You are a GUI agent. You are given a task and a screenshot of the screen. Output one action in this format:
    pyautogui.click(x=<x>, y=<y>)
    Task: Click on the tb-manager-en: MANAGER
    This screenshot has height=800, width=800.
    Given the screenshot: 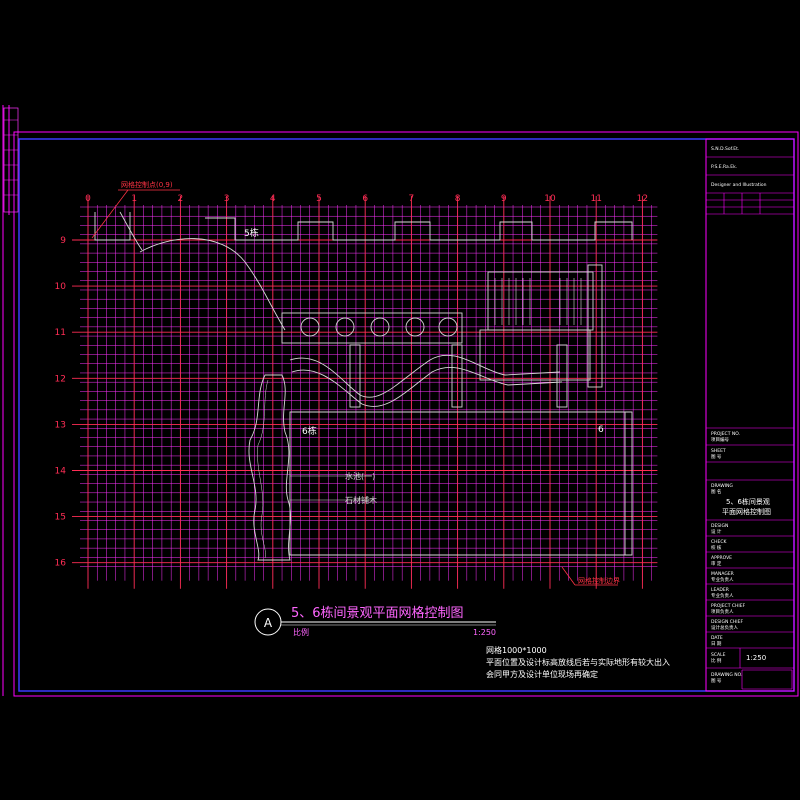 What is the action you would take?
    pyautogui.click(x=722, y=574)
    